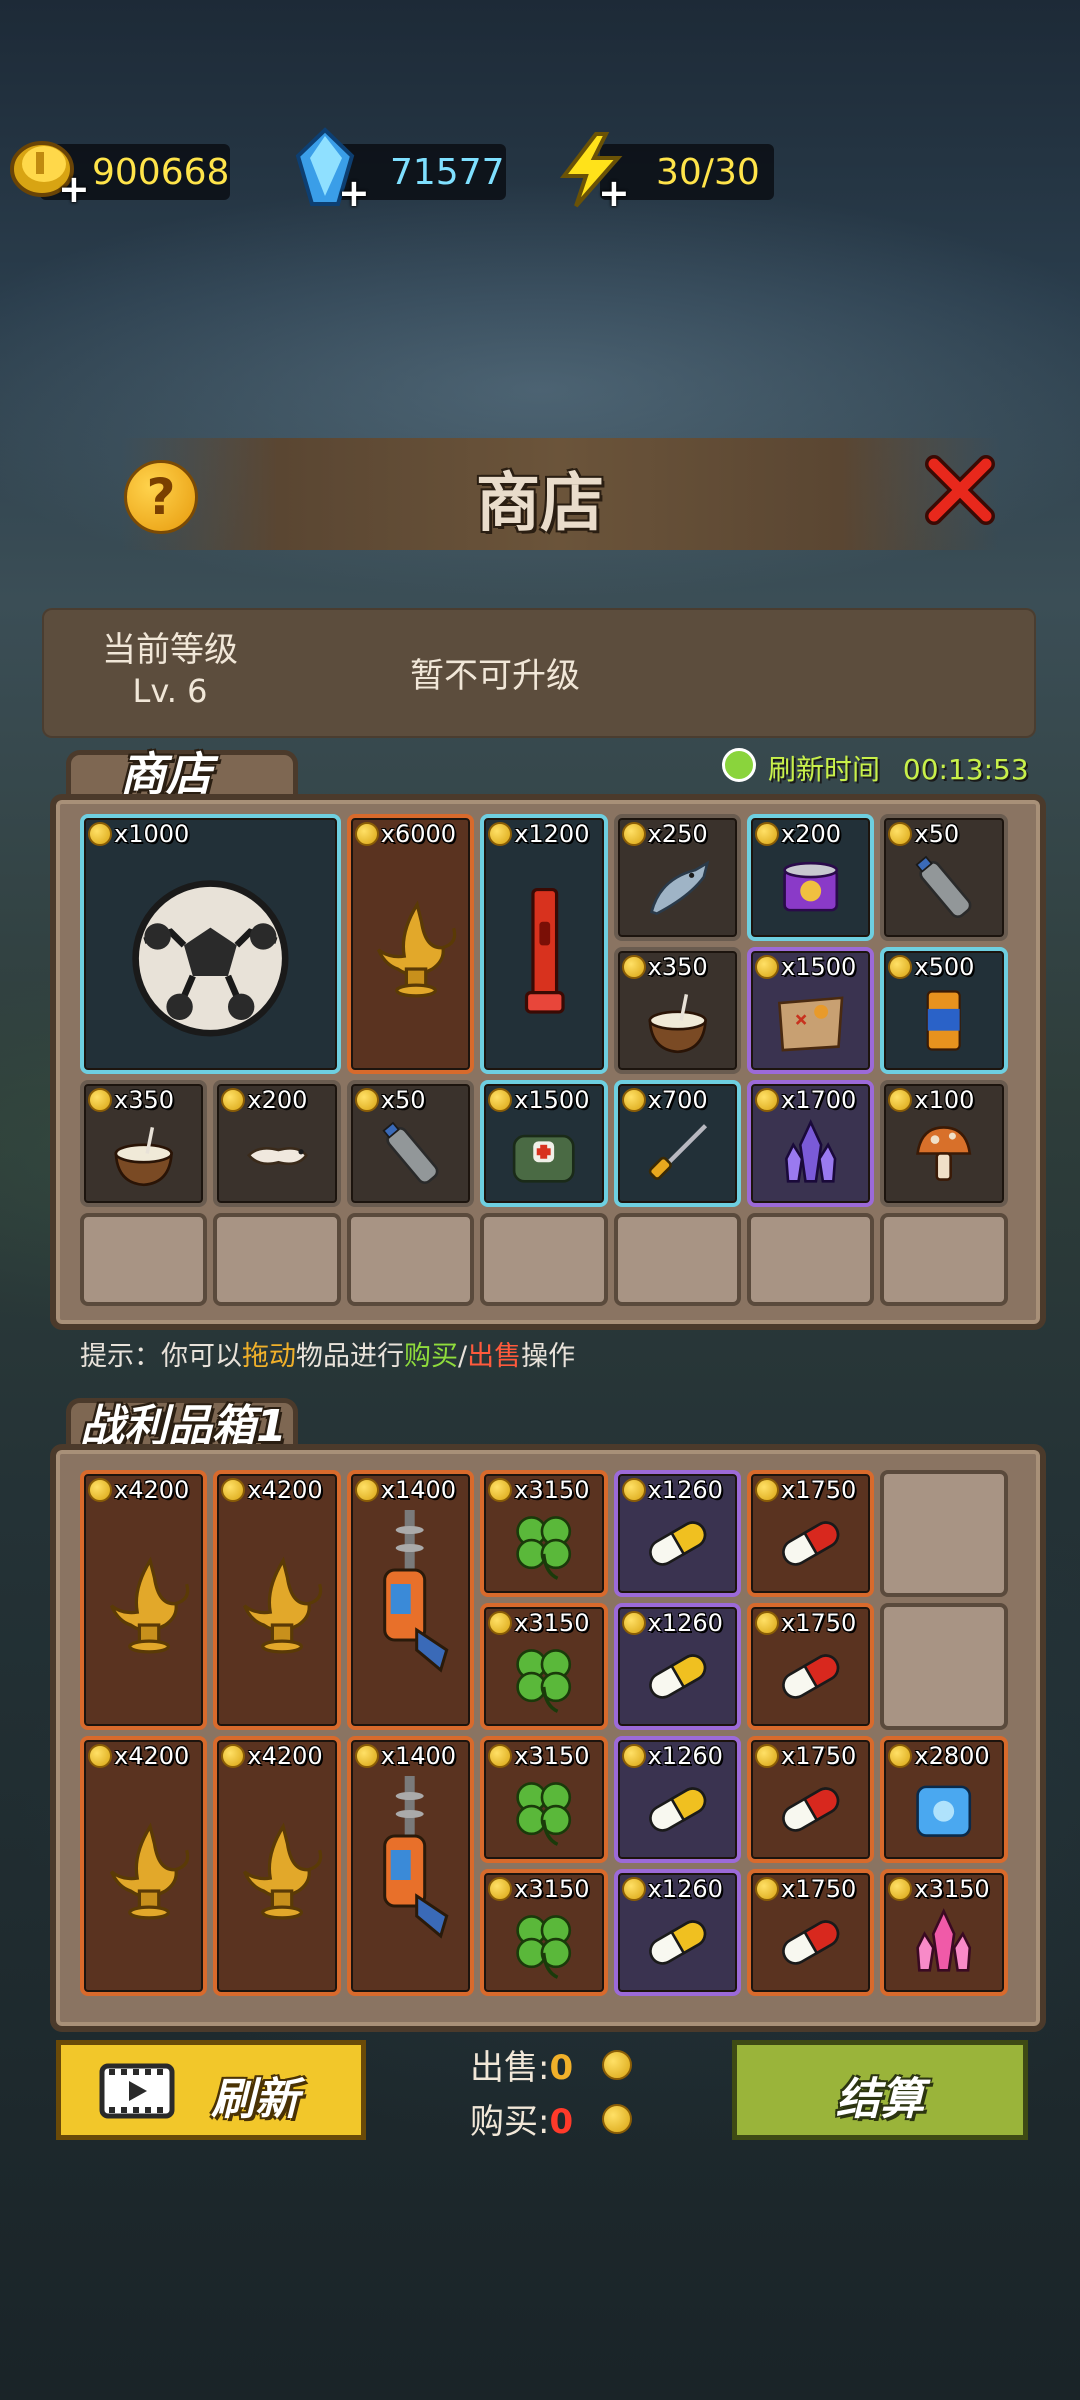  I want to click on item-price-value: x1500, so click(552, 1100).